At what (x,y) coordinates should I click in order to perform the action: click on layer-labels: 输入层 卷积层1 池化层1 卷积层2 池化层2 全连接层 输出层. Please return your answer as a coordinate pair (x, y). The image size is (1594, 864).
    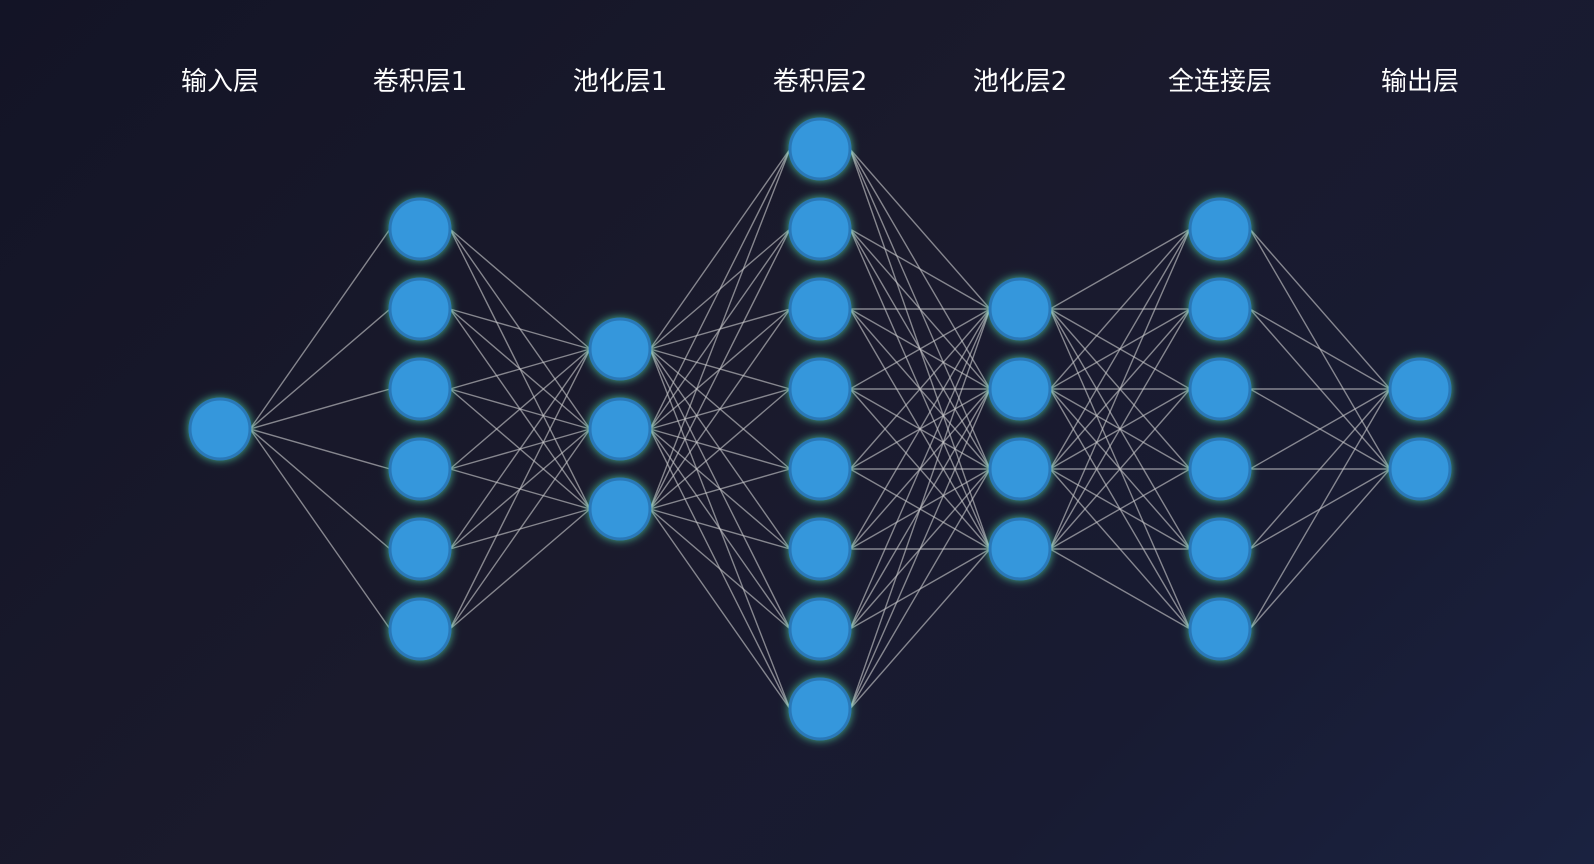
    Looking at the image, I should click on (820, 82).